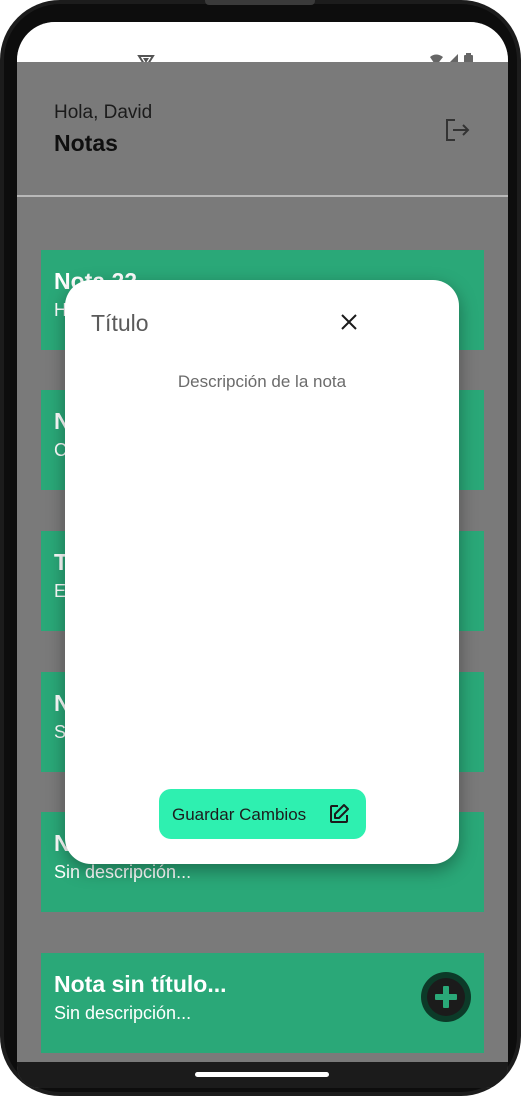 The height and width of the screenshot is (1096, 521). Describe the element at coordinates (86, 143) in the screenshot. I see `page-title: Notas` at that location.